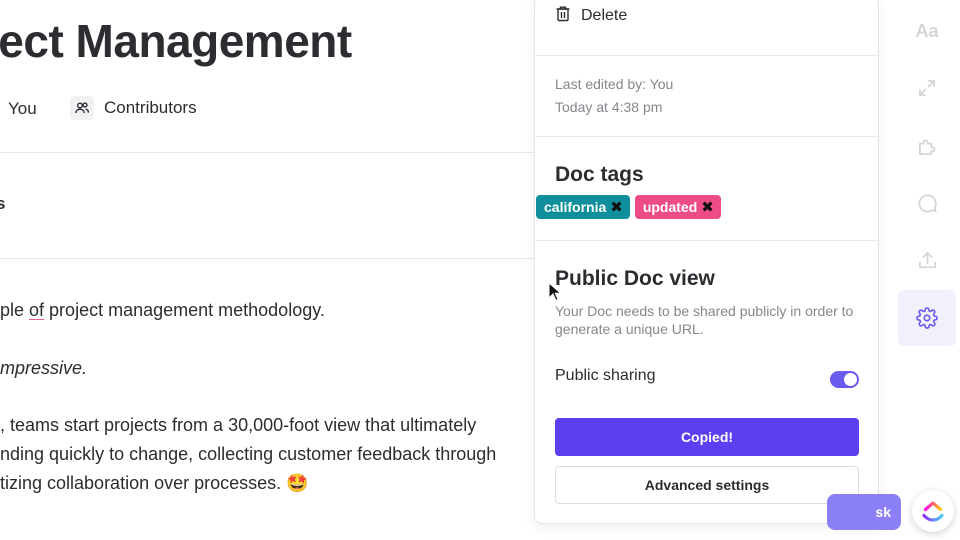  Describe the element at coordinates (44, 368) in the screenshot. I see `paragraph-line: mpressive.` at that location.